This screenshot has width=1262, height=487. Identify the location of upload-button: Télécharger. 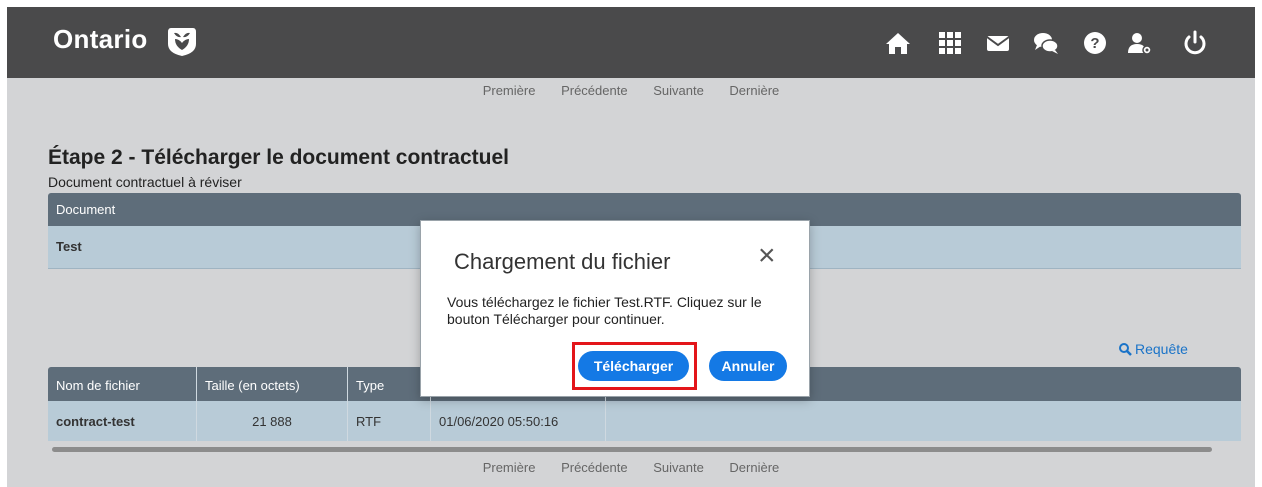
(633, 366).